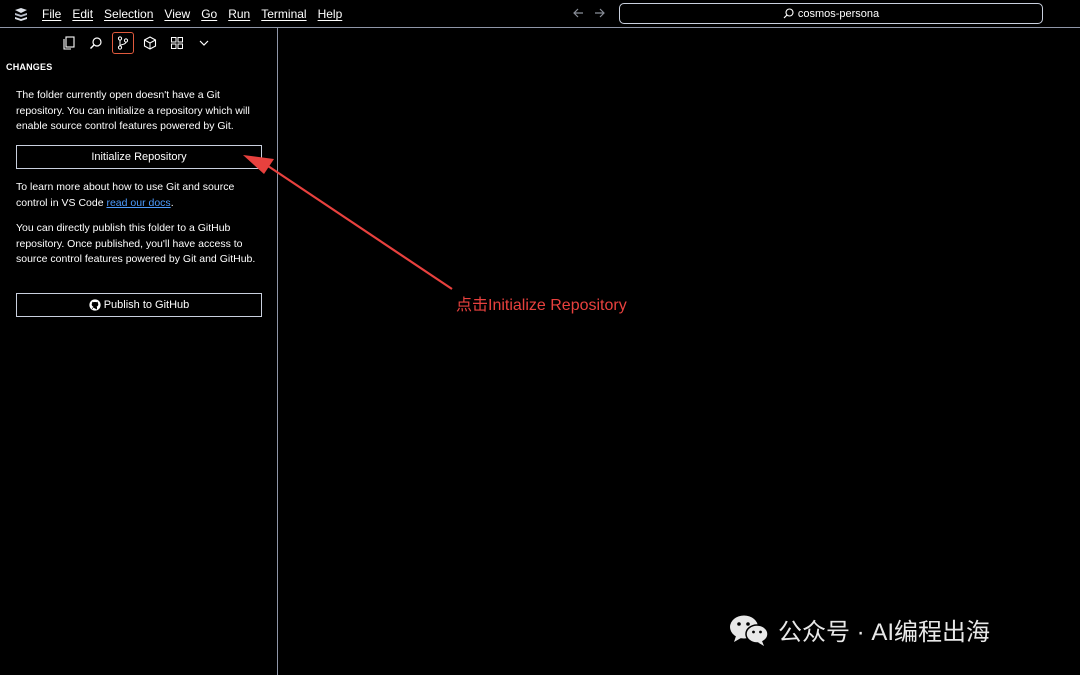  I want to click on explorer-icon, so click(69, 43).